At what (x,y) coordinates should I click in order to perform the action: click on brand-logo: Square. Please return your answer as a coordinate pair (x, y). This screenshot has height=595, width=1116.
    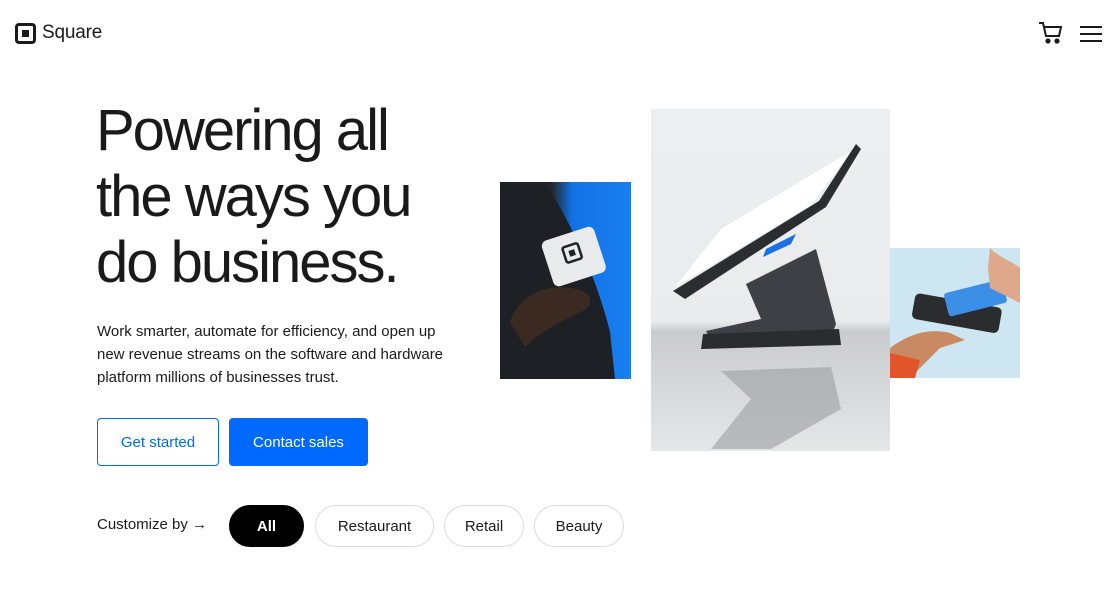
    Looking at the image, I should click on (58, 33).